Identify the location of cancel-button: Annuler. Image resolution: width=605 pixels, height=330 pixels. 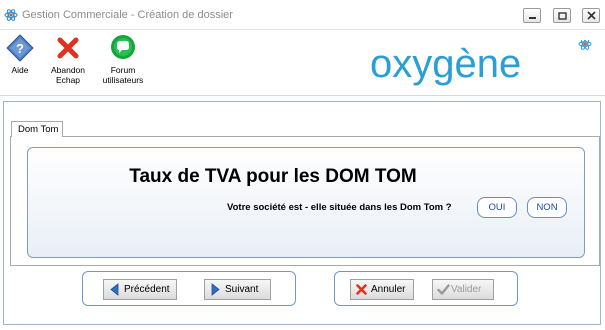
(382, 289).